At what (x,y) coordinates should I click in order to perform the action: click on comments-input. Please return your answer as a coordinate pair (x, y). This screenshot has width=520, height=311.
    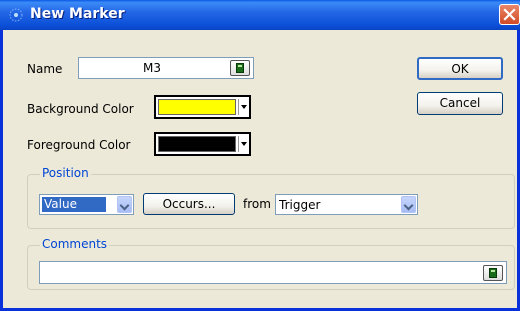
    Looking at the image, I should click on (273, 272).